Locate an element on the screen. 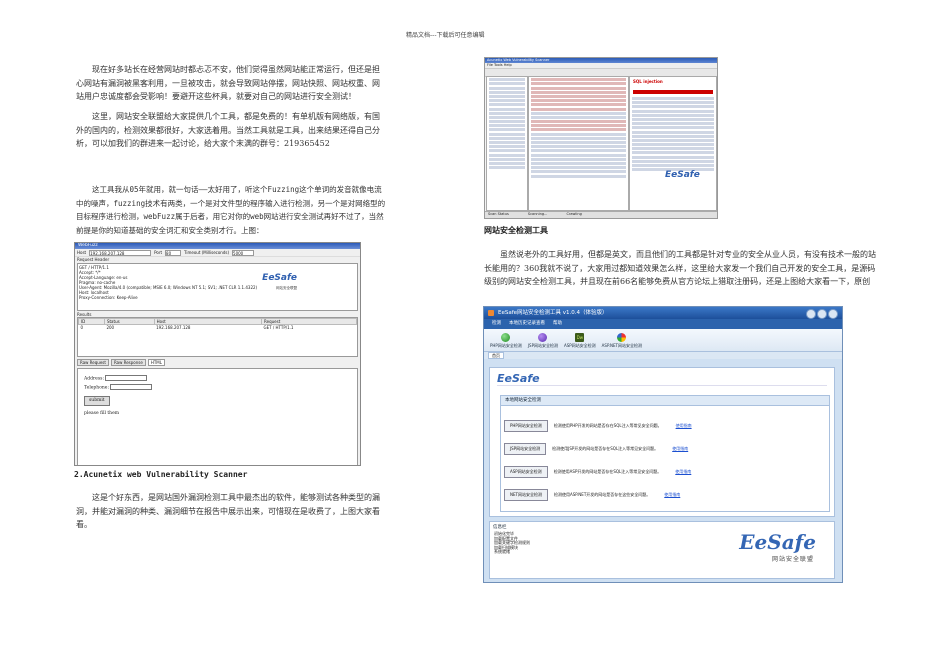  telephone-field is located at coordinates (131, 386).